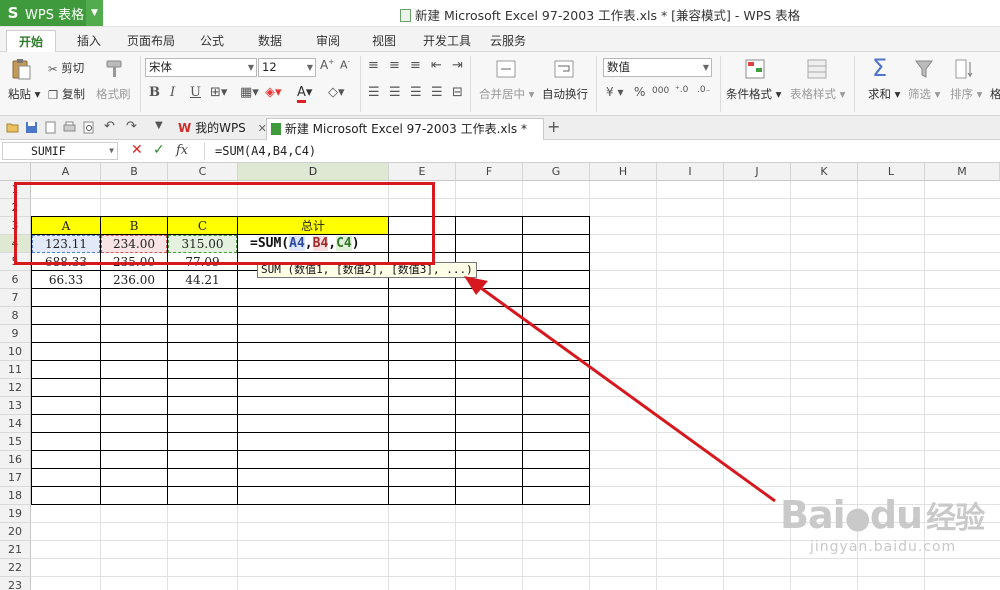  I want to click on copy-button: ❐ 复制, so click(66, 94).